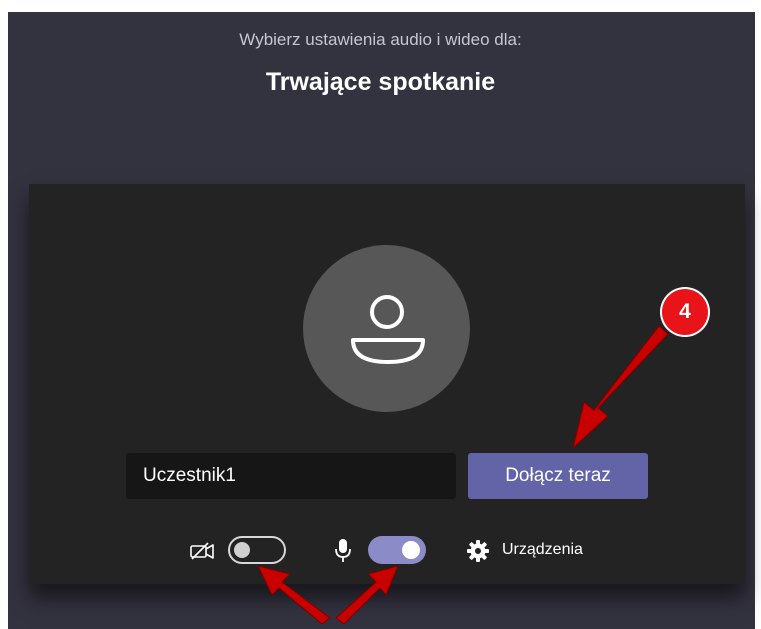  Describe the element at coordinates (478, 551) in the screenshot. I see `gear-icon` at that location.